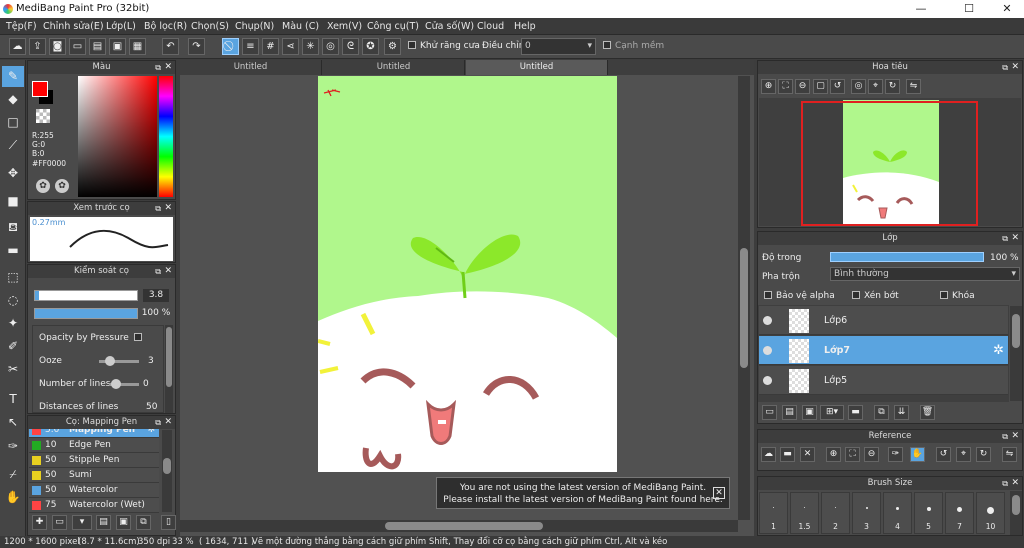 Image resolution: width=1024 pixels, height=548 pixels. Describe the element at coordinates (13, 399) in the screenshot. I see `text-tool-icon: T` at that location.